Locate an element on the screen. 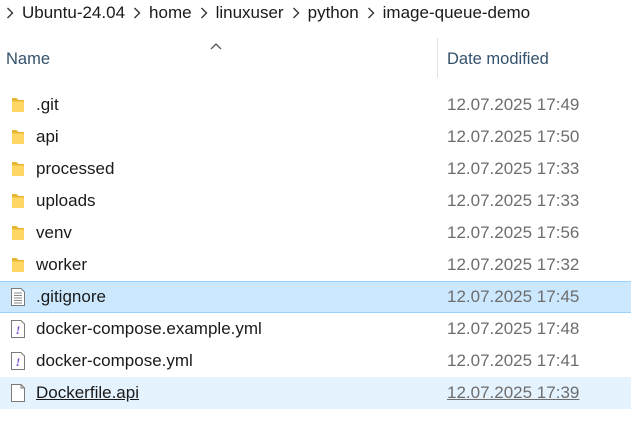 This screenshot has width=631, height=421. breadcrumb-item-linuxuser: linuxuser is located at coordinates (250, 13).